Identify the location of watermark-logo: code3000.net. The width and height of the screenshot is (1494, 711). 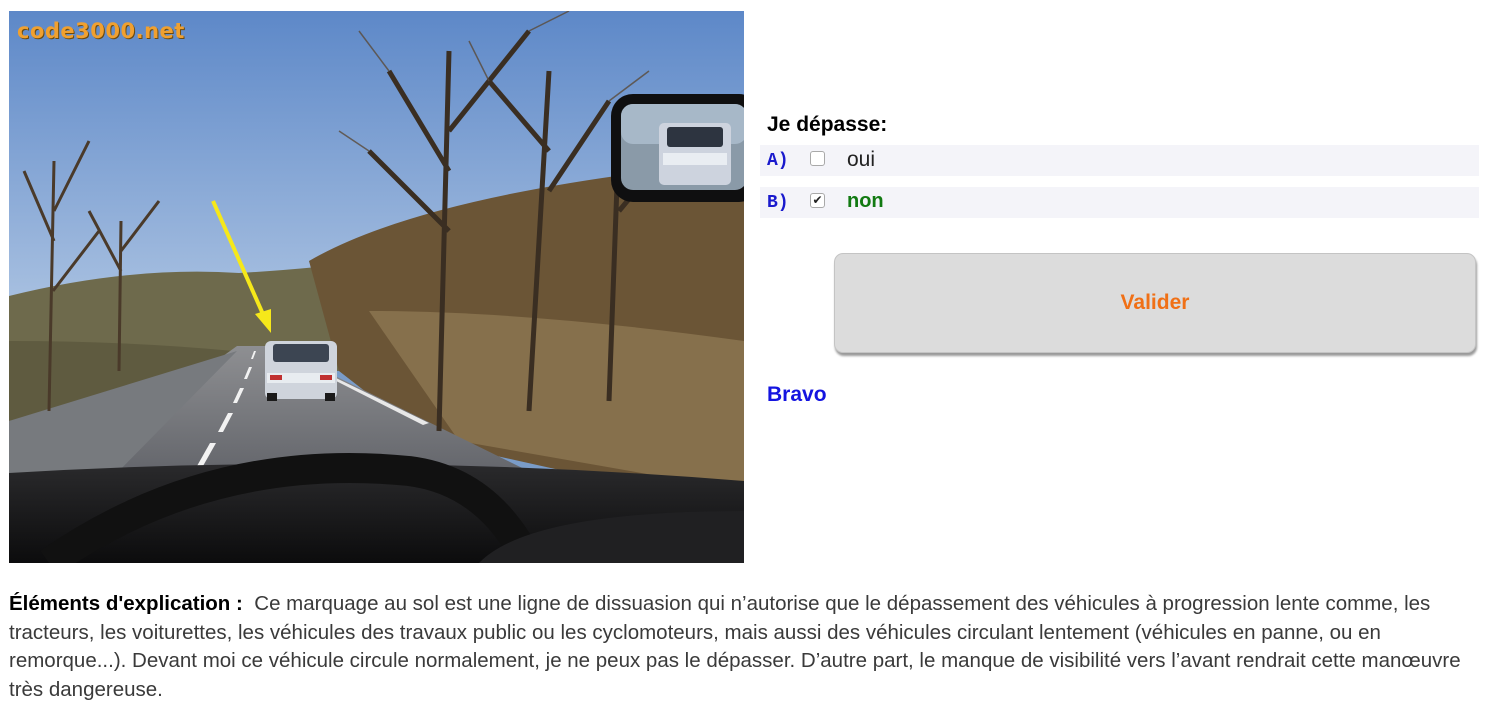
(101, 31).